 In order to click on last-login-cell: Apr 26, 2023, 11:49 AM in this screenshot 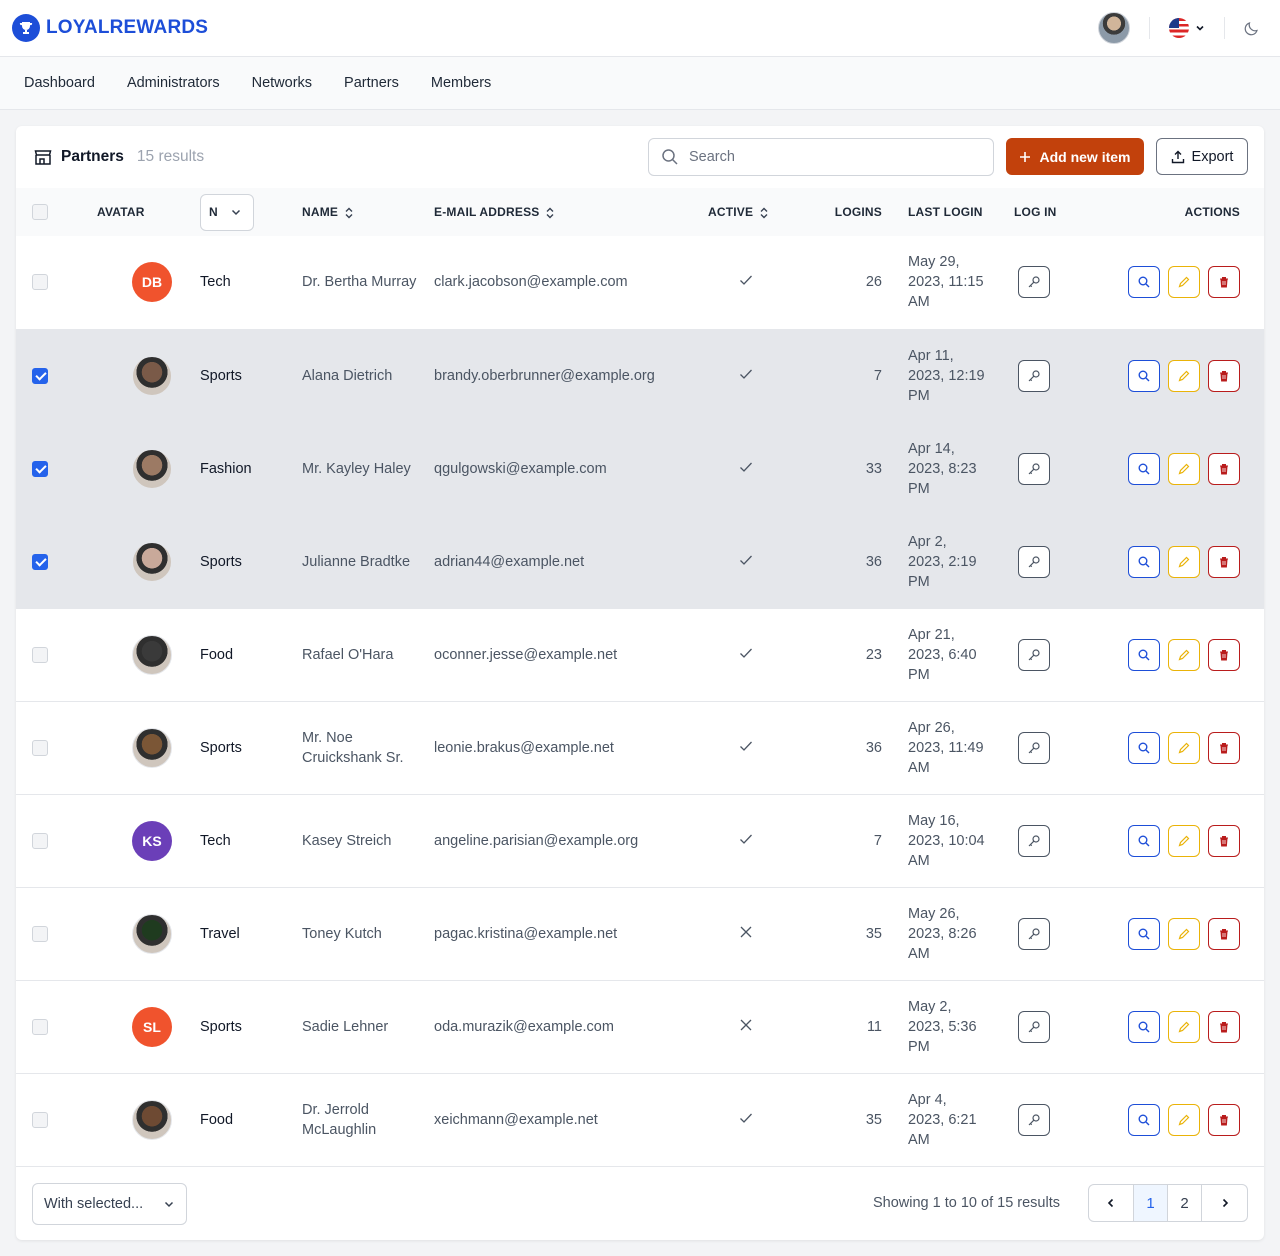, I will do `click(946, 747)`.